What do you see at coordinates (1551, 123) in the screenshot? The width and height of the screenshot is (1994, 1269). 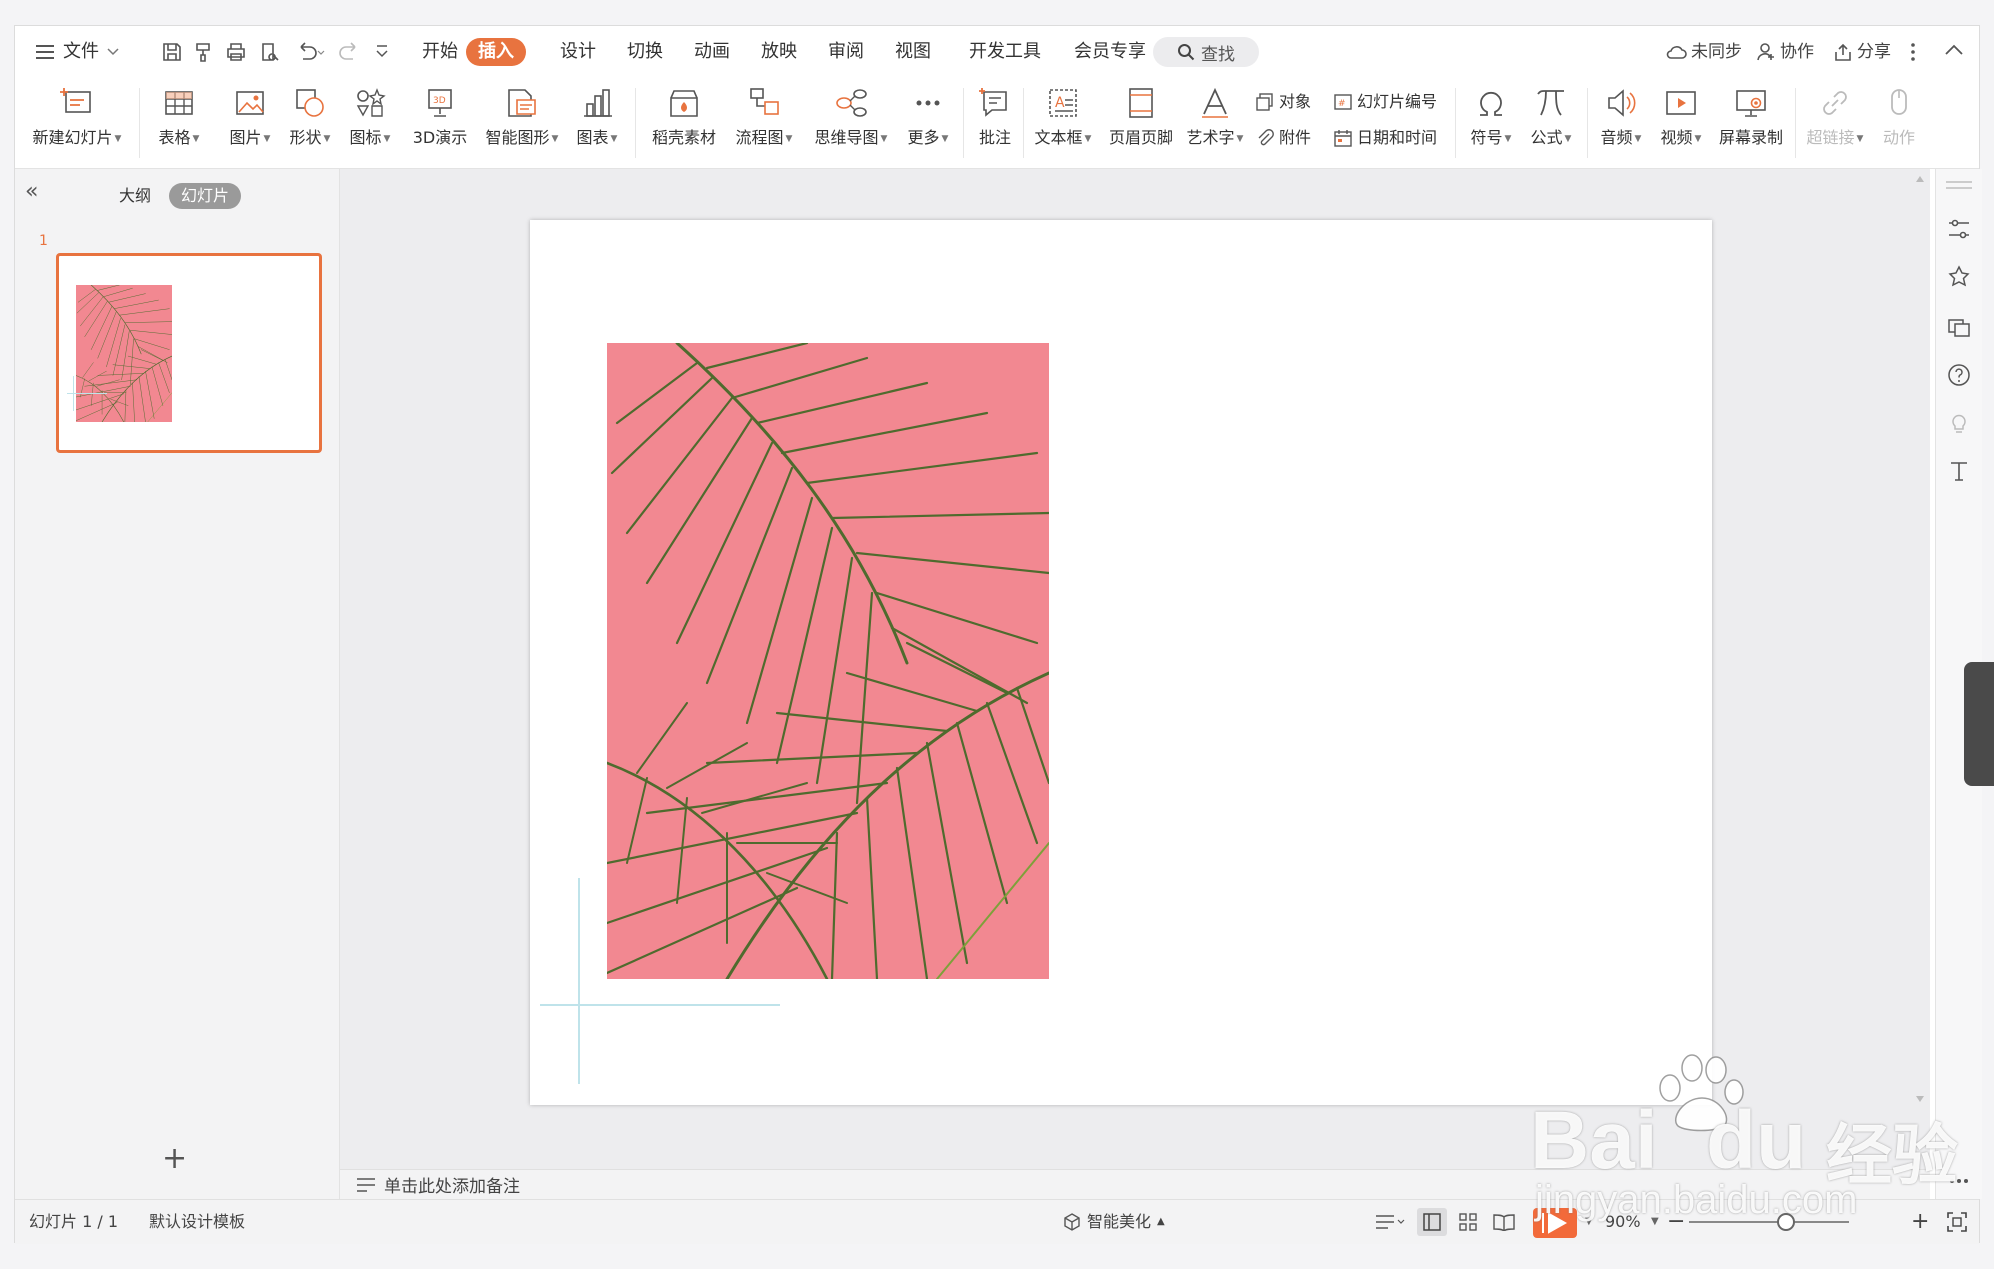 I see `formula-button: 公式 ▼` at bounding box center [1551, 123].